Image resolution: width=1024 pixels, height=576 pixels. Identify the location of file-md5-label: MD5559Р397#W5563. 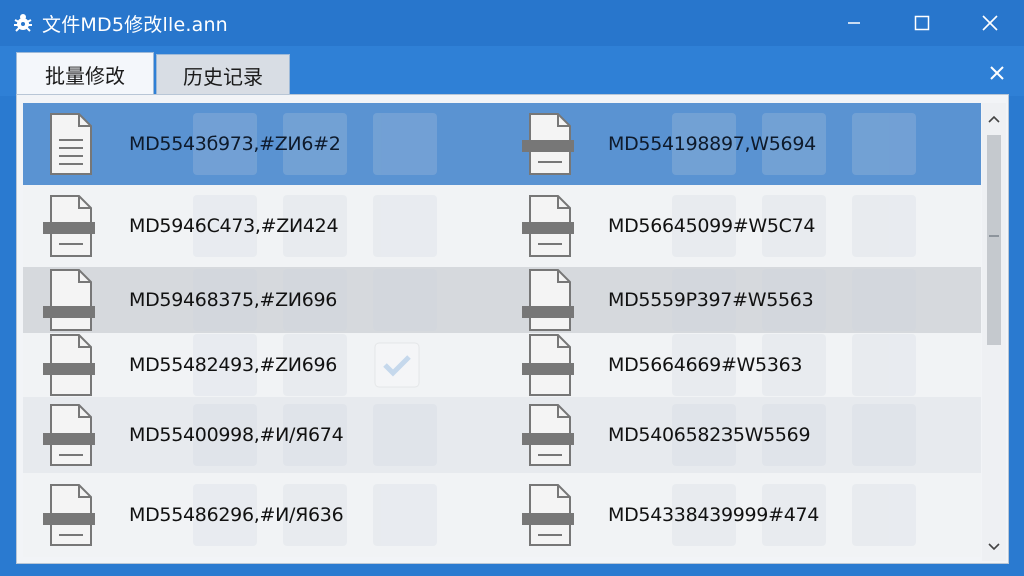
(711, 300).